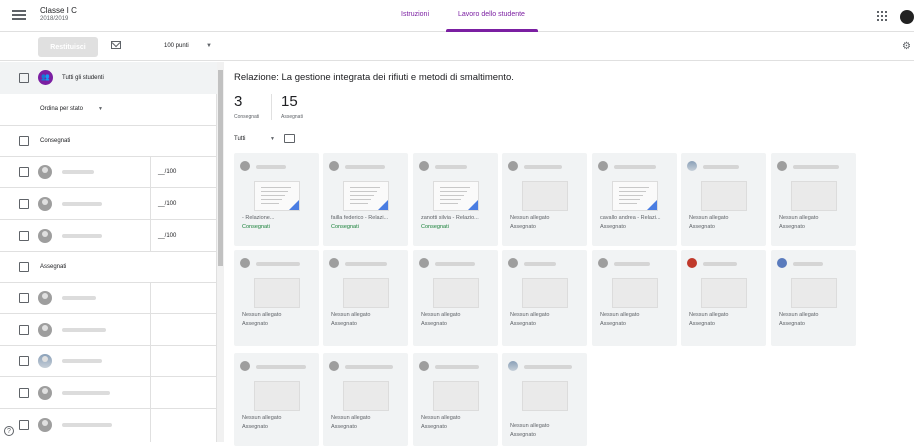 The width and height of the screenshot is (914, 446). I want to click on assigned-checkbox, so click(24, 267).